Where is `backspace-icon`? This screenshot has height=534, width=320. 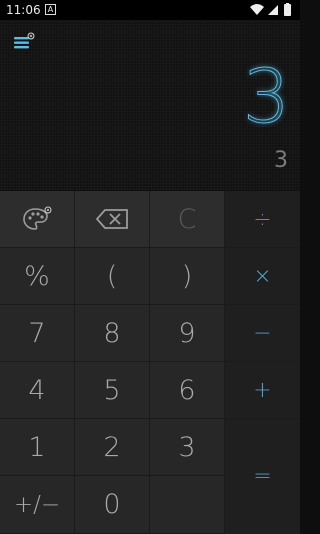
backspace-icon is located at coordinates (111, 219).